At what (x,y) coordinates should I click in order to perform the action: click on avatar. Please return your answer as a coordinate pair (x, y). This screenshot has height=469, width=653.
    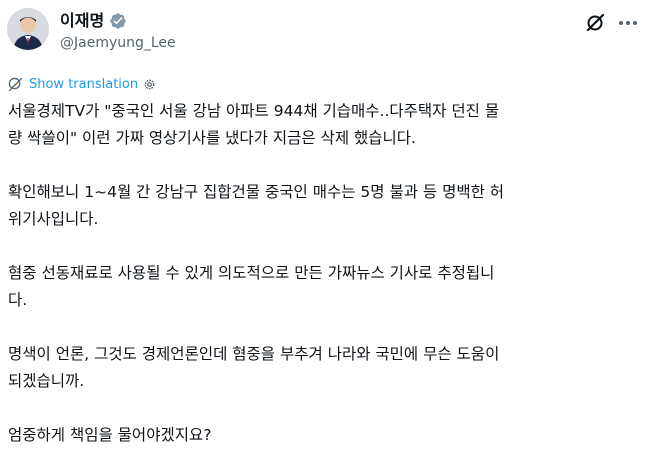
    Looking at the image, I should click on (28, 29).